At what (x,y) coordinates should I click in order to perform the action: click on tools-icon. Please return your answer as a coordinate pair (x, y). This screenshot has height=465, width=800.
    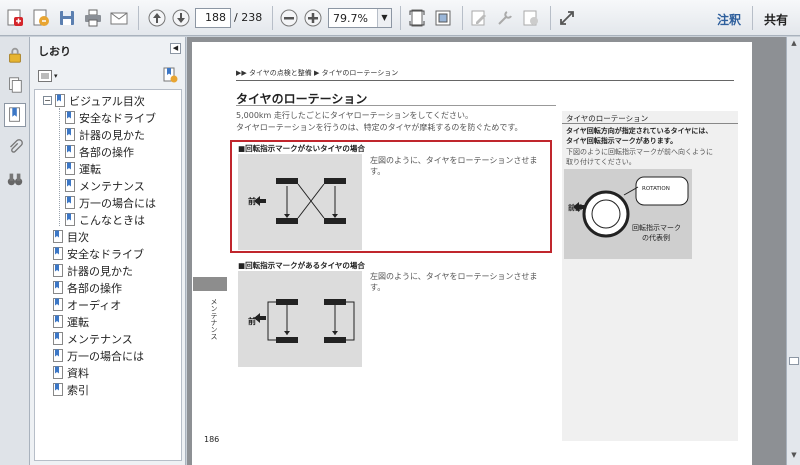
    Looking at the image, I should click on (505, 18).